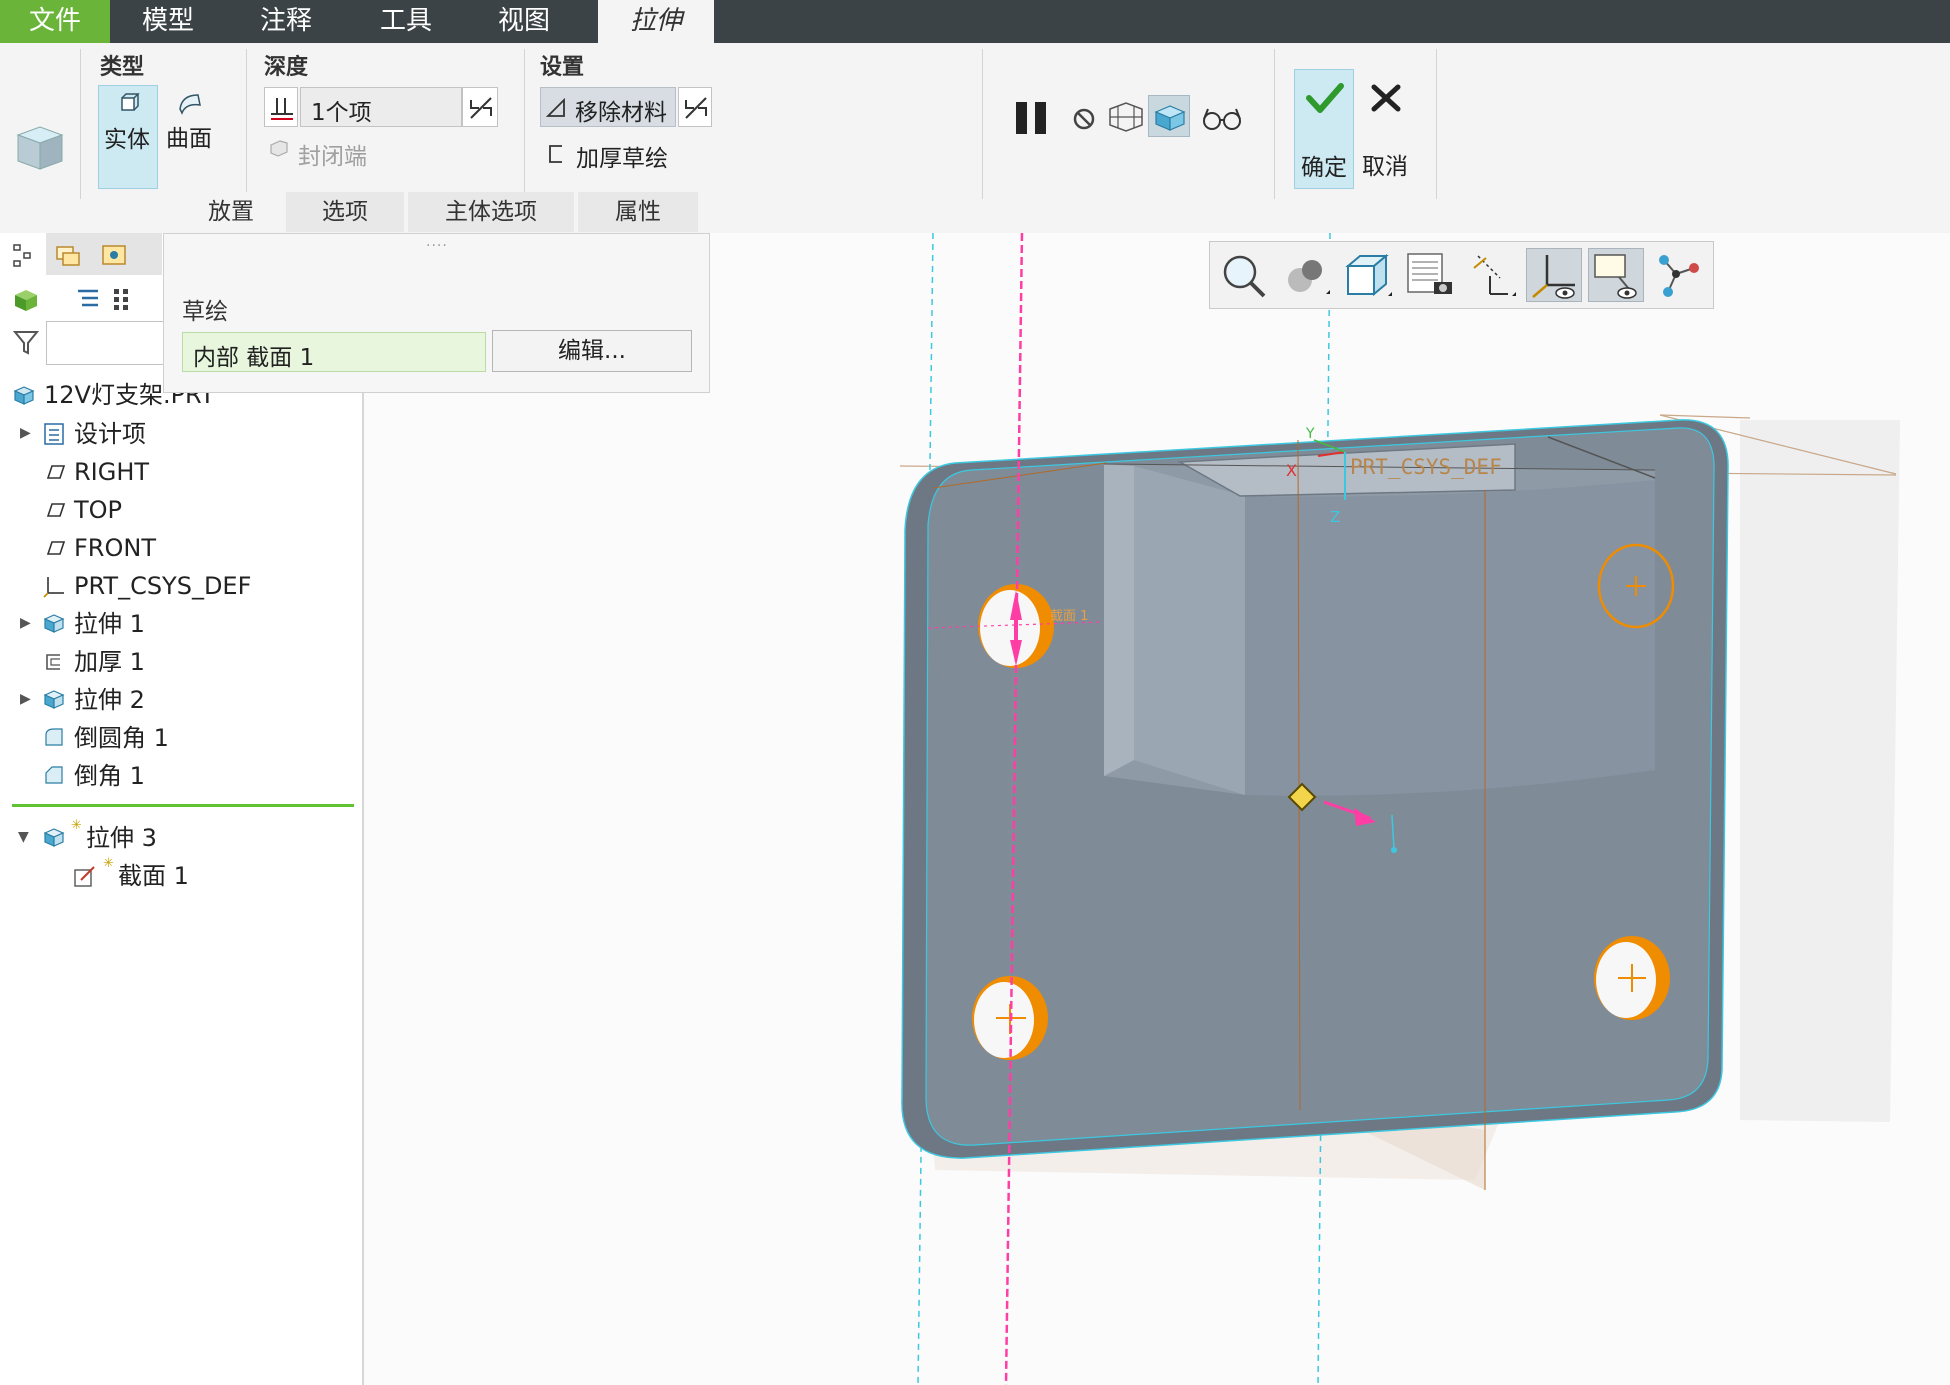  I want to click on tree-item-front: FRONT, so click(115, 548).